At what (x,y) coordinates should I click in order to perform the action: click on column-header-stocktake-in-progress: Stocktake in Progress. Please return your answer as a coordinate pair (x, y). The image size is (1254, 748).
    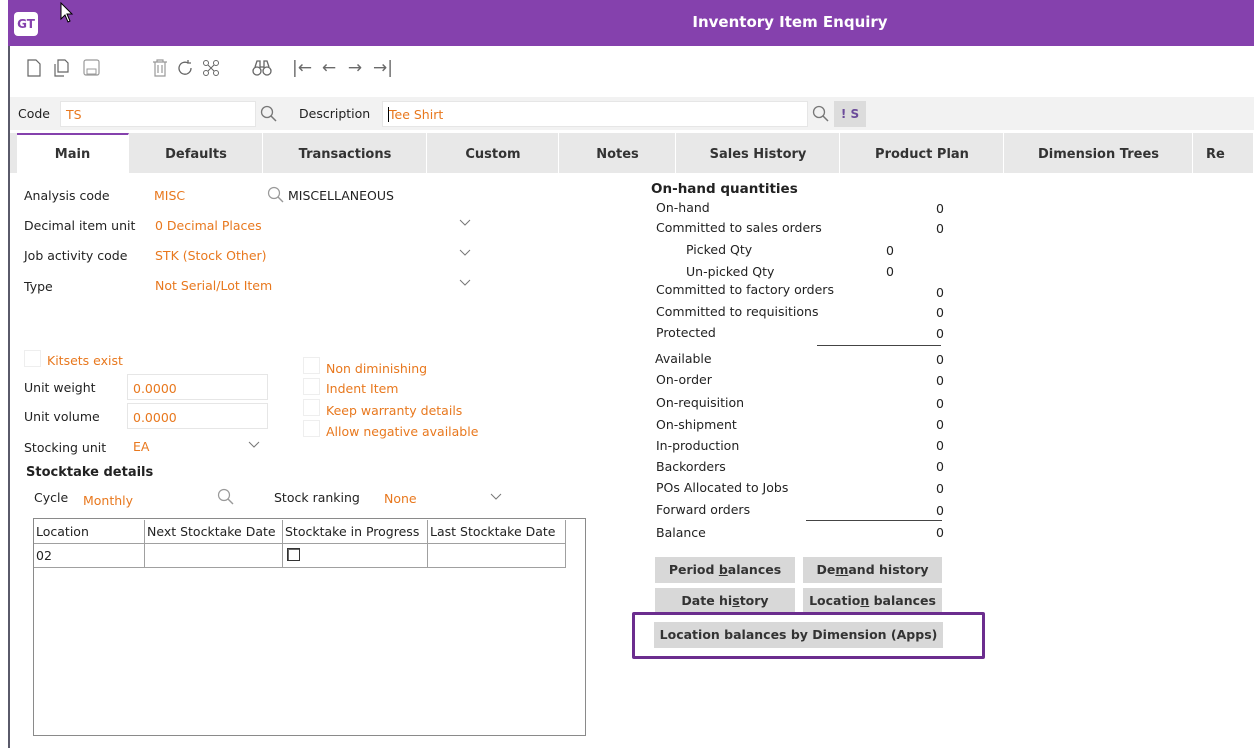
    Looking at the image, I should click on (355, 532).